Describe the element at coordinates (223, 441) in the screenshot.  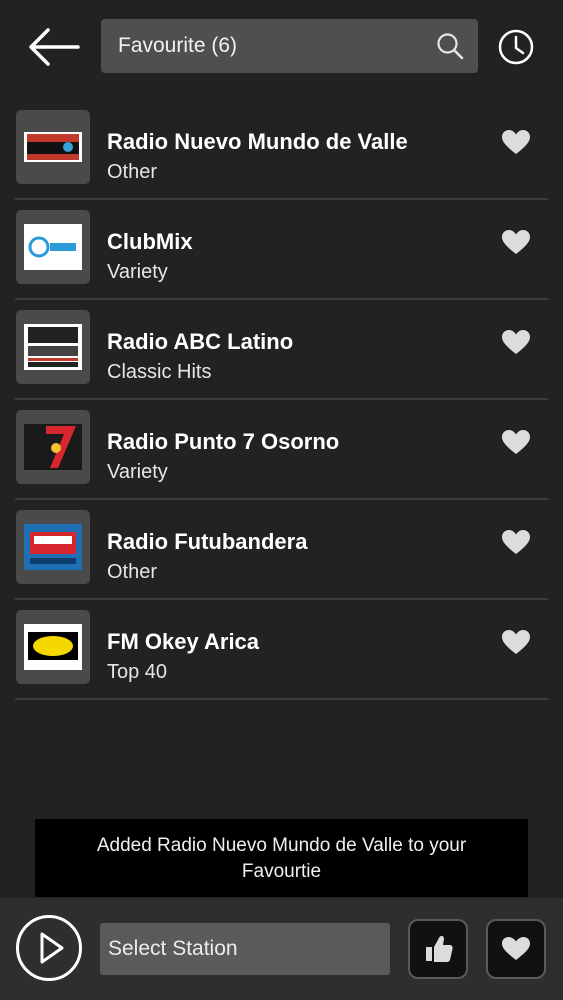
I see `station-name: Radio Punto 7 Osorno` at that location.